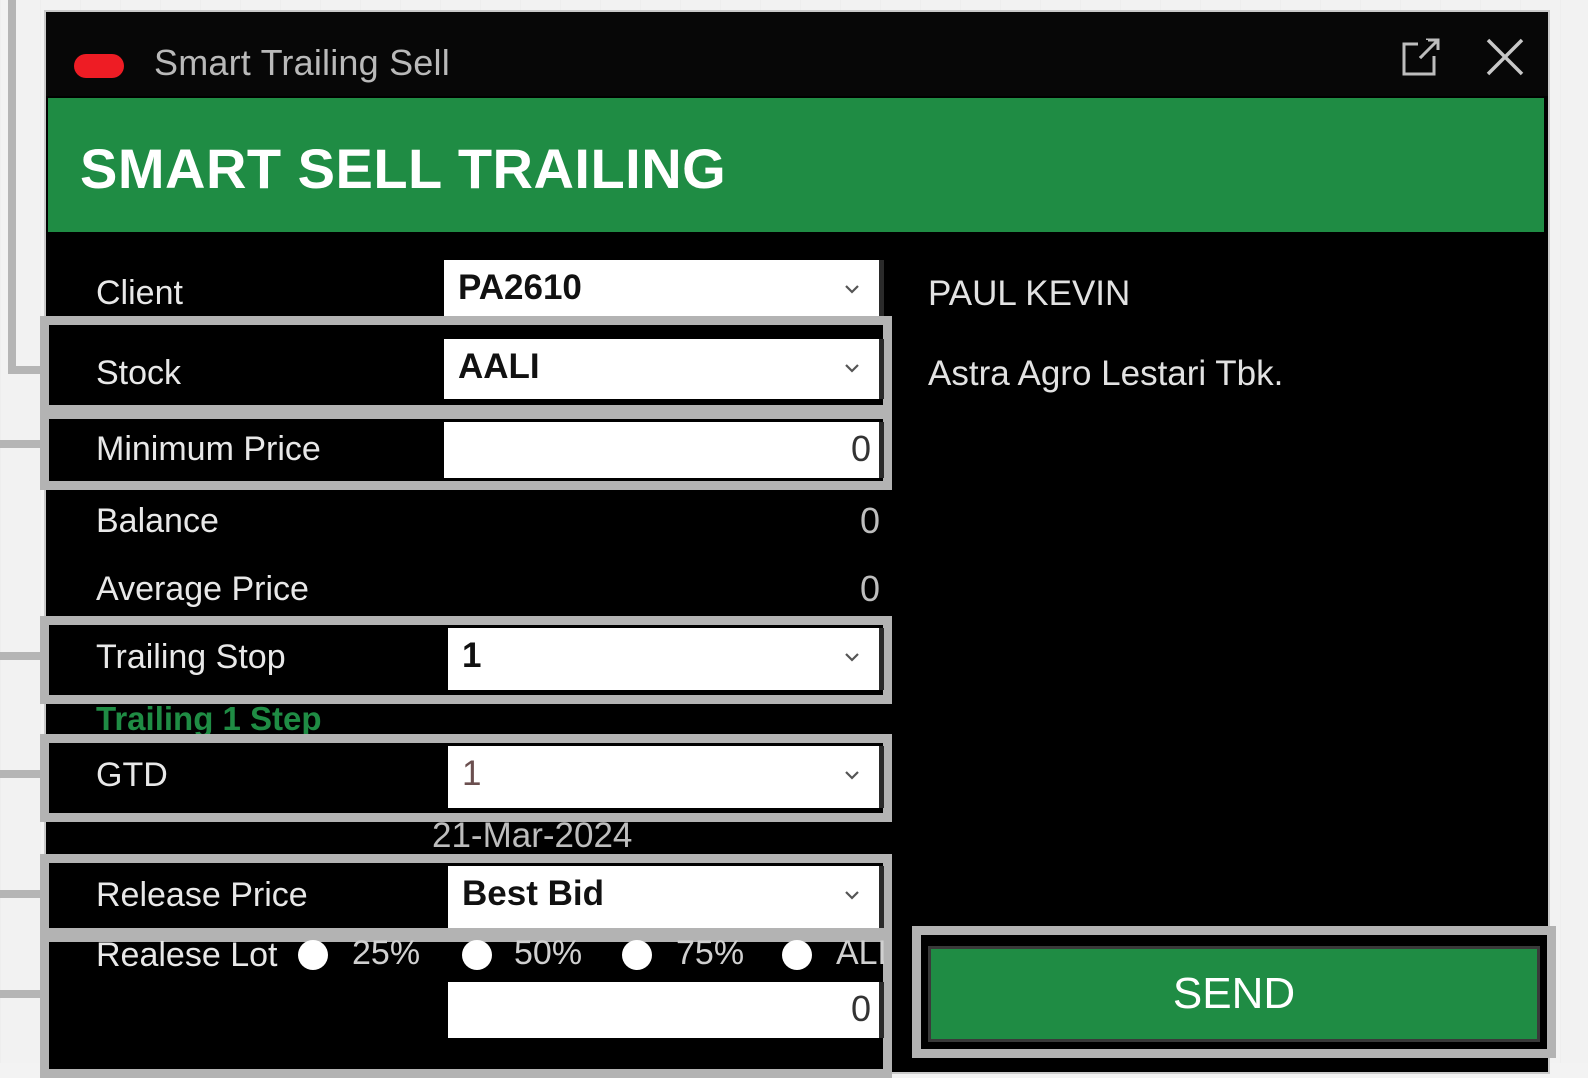 The width and height of the screenshot is (1588, 1078). I want to click on radio-25-percent, so click(313, 955).